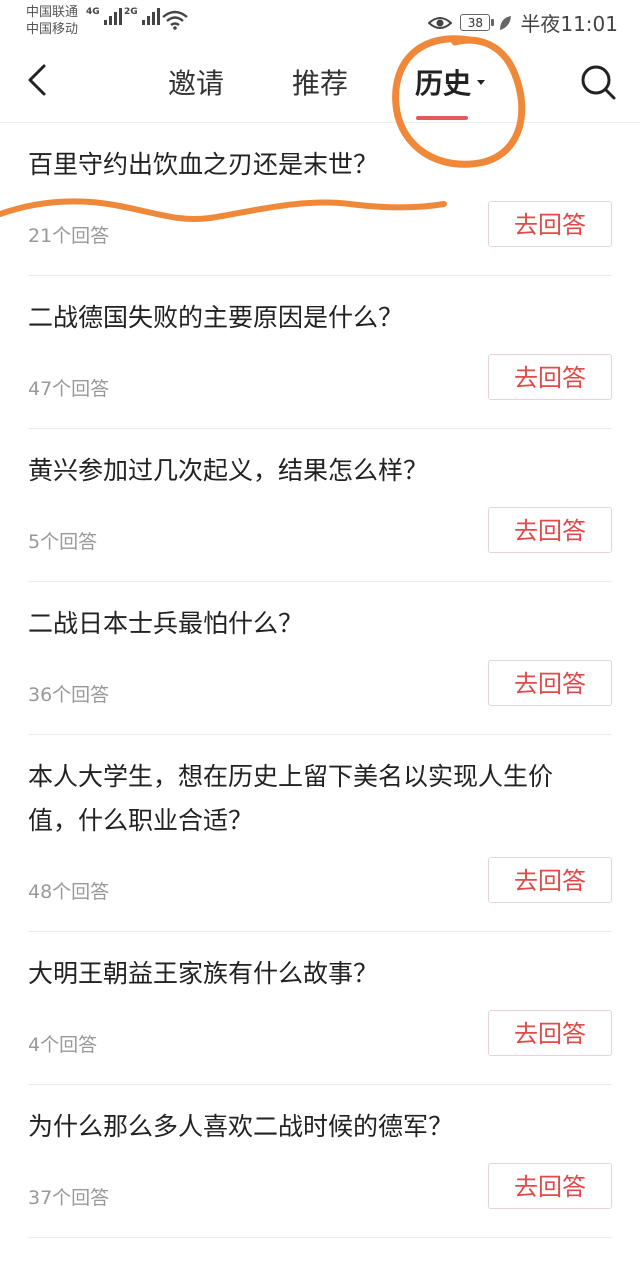  What do you see at coordinates (320, 614) in the screenshot?
I see `question-title: 二战日本士兵最怕什么？` at bounding box center [320, 614].